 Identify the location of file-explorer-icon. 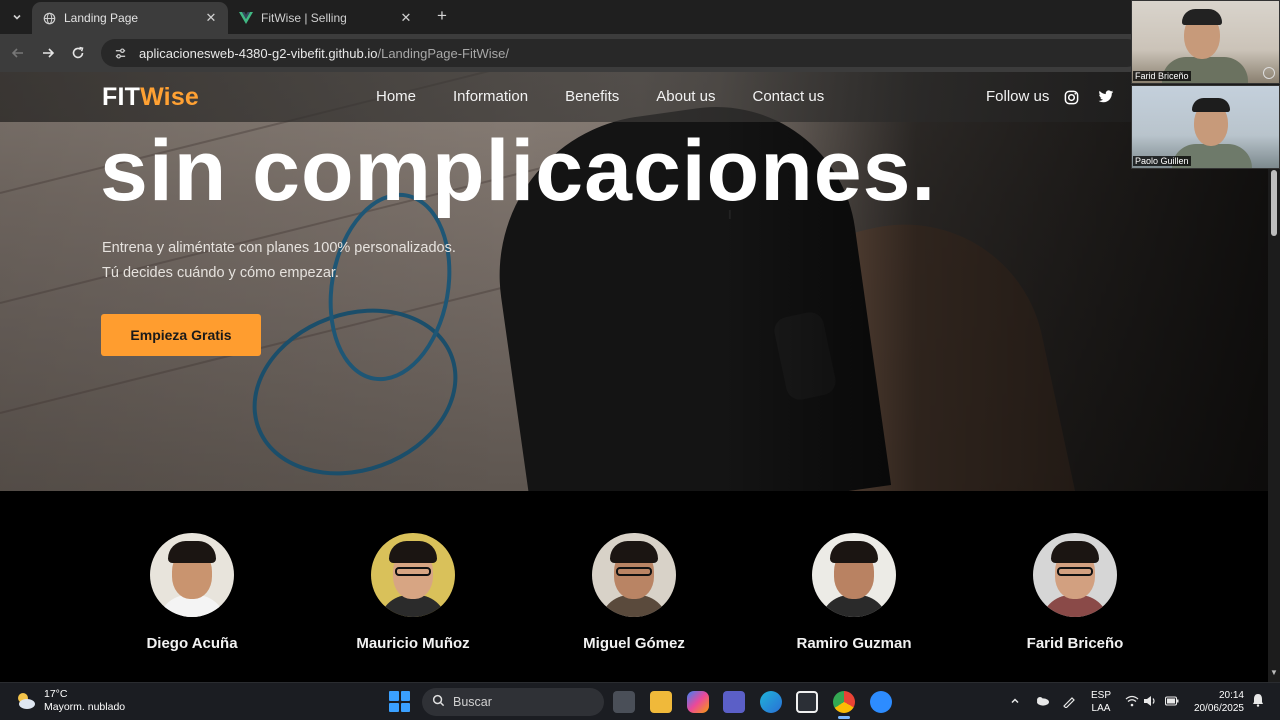
(661, 702).